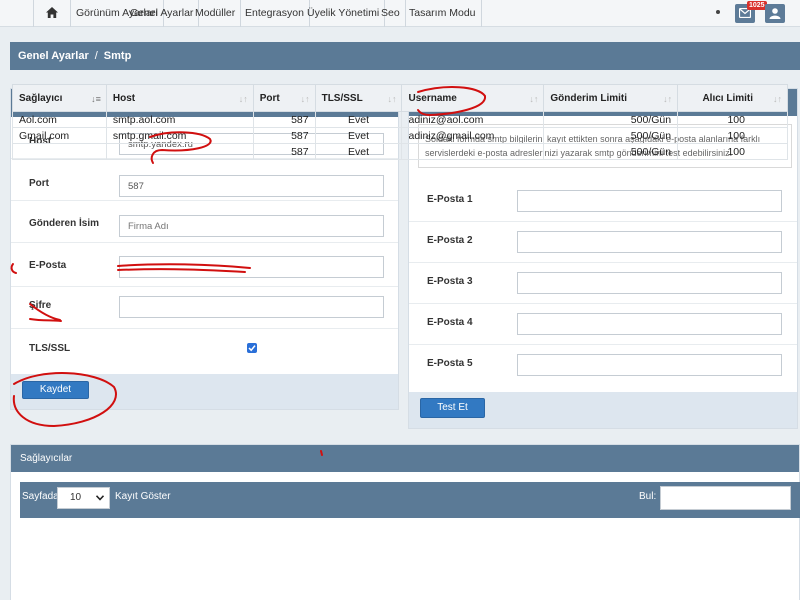 The height and width of the screenshot is (600, 800). I want to click on breadcrumb-current: Smtp, so click(117, 56).